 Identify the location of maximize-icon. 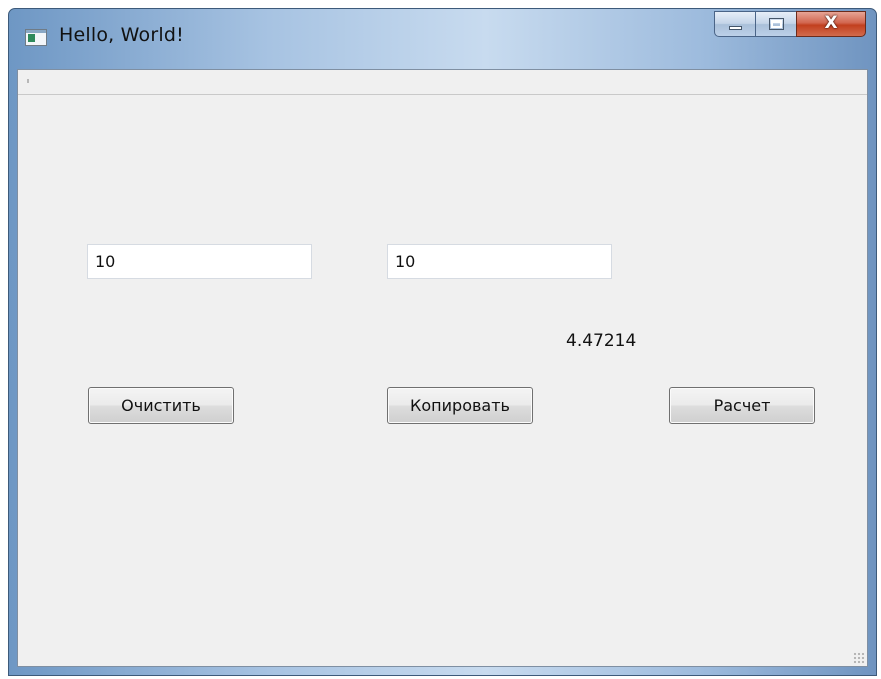
(776, 24).